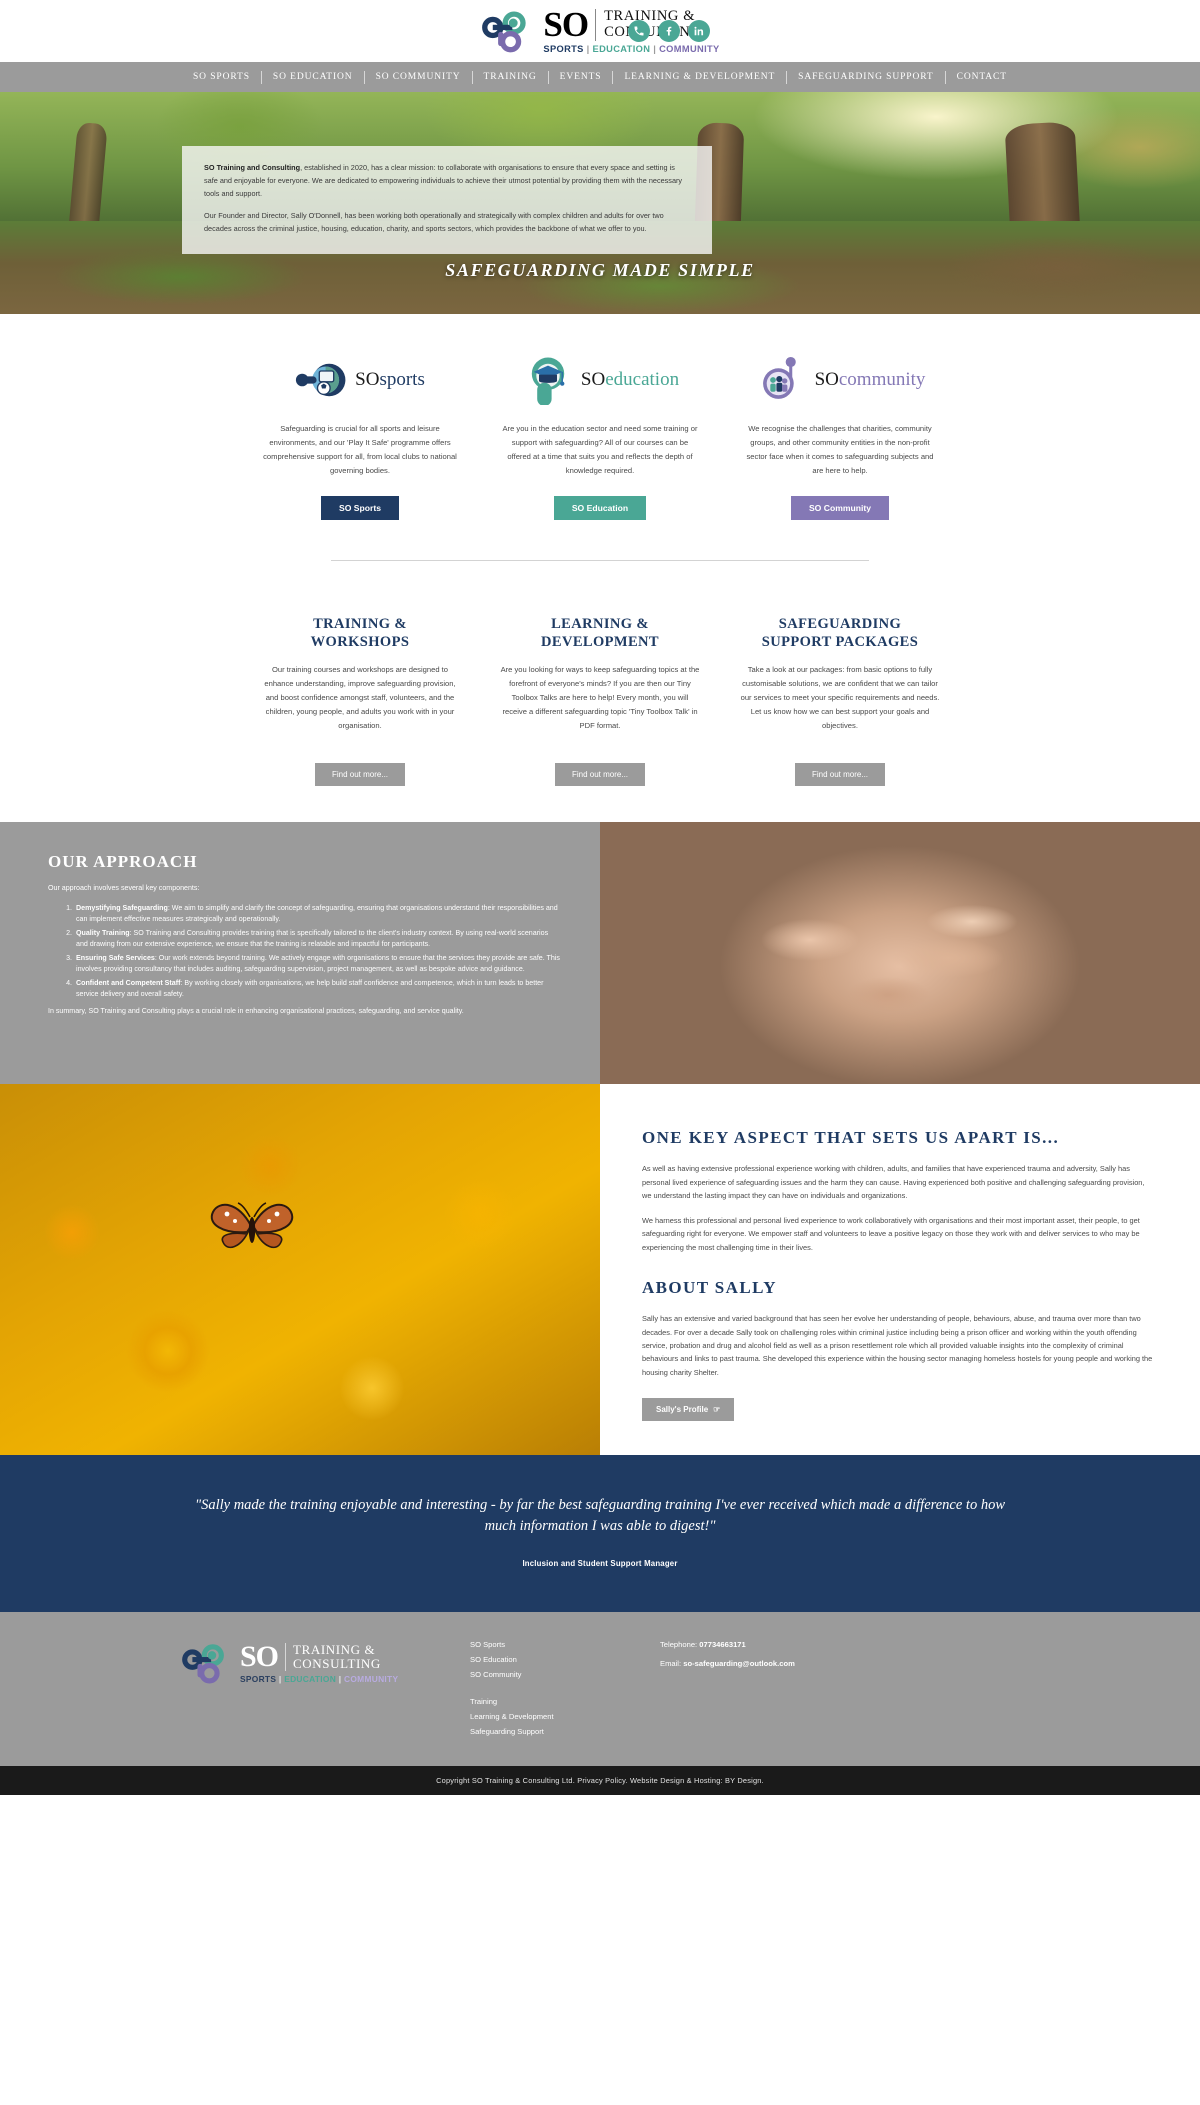 The height and width of the screenshot is (2105, 1200). I want to click on nav-item-safeguarding-support: SAFEGUARDING SUPPORT, so click(865, 77).